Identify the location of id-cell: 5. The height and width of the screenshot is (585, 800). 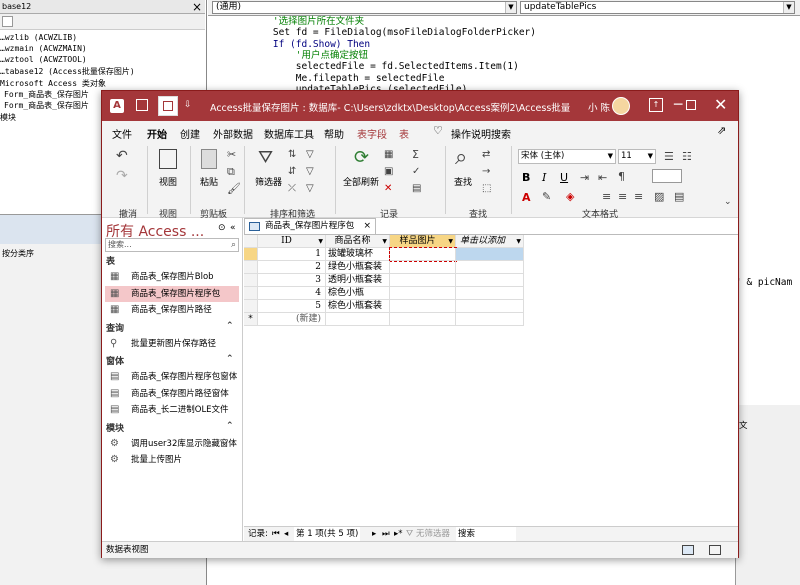
(292, 306).